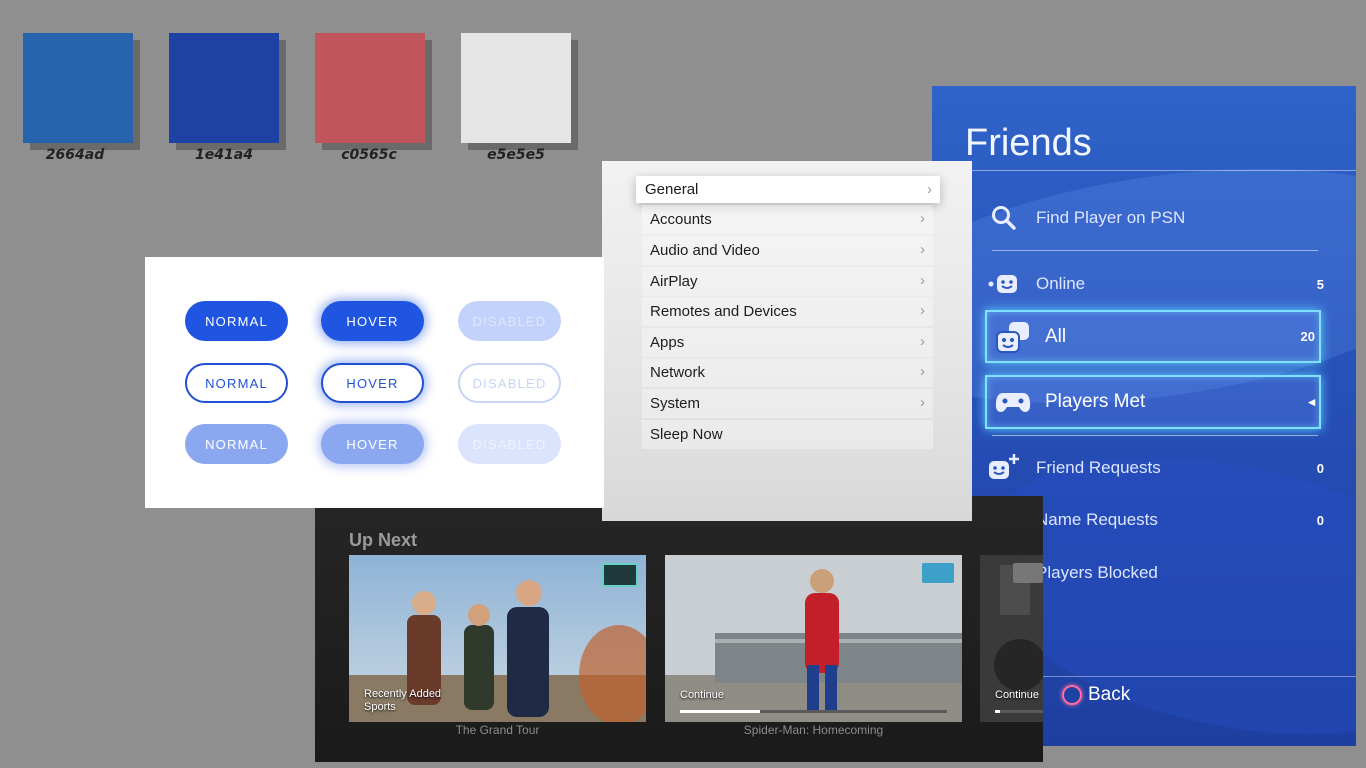 The image size is (1366, 768). Describe the element at coordinates (705, 250) in the screenshot. I see `item-label: Audio and Video` at that location.